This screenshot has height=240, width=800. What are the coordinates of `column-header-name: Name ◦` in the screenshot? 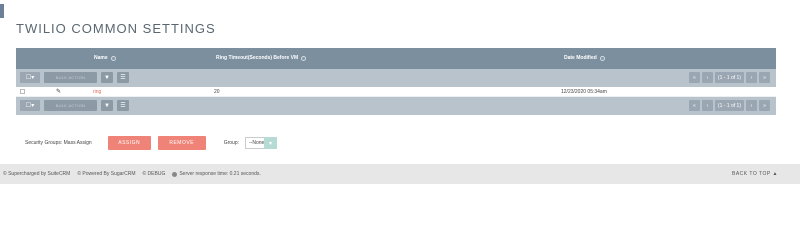 It's located at (105, 58).